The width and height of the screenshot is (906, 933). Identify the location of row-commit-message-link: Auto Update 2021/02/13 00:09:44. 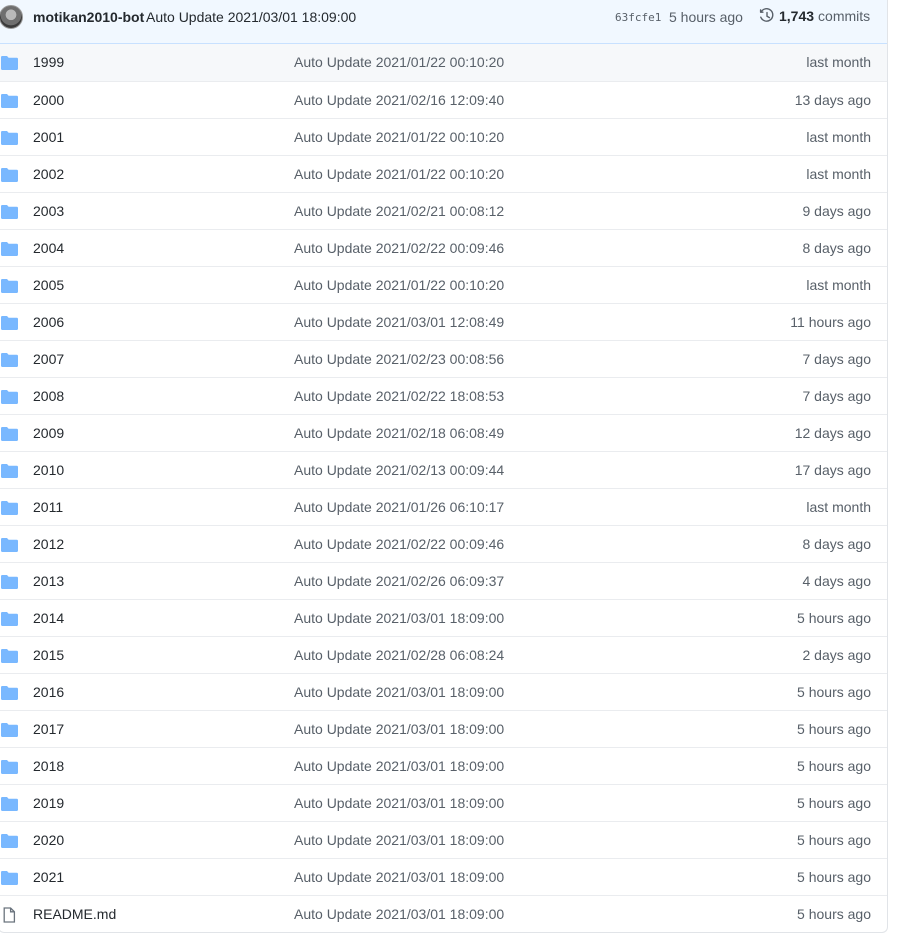
(399, 470).